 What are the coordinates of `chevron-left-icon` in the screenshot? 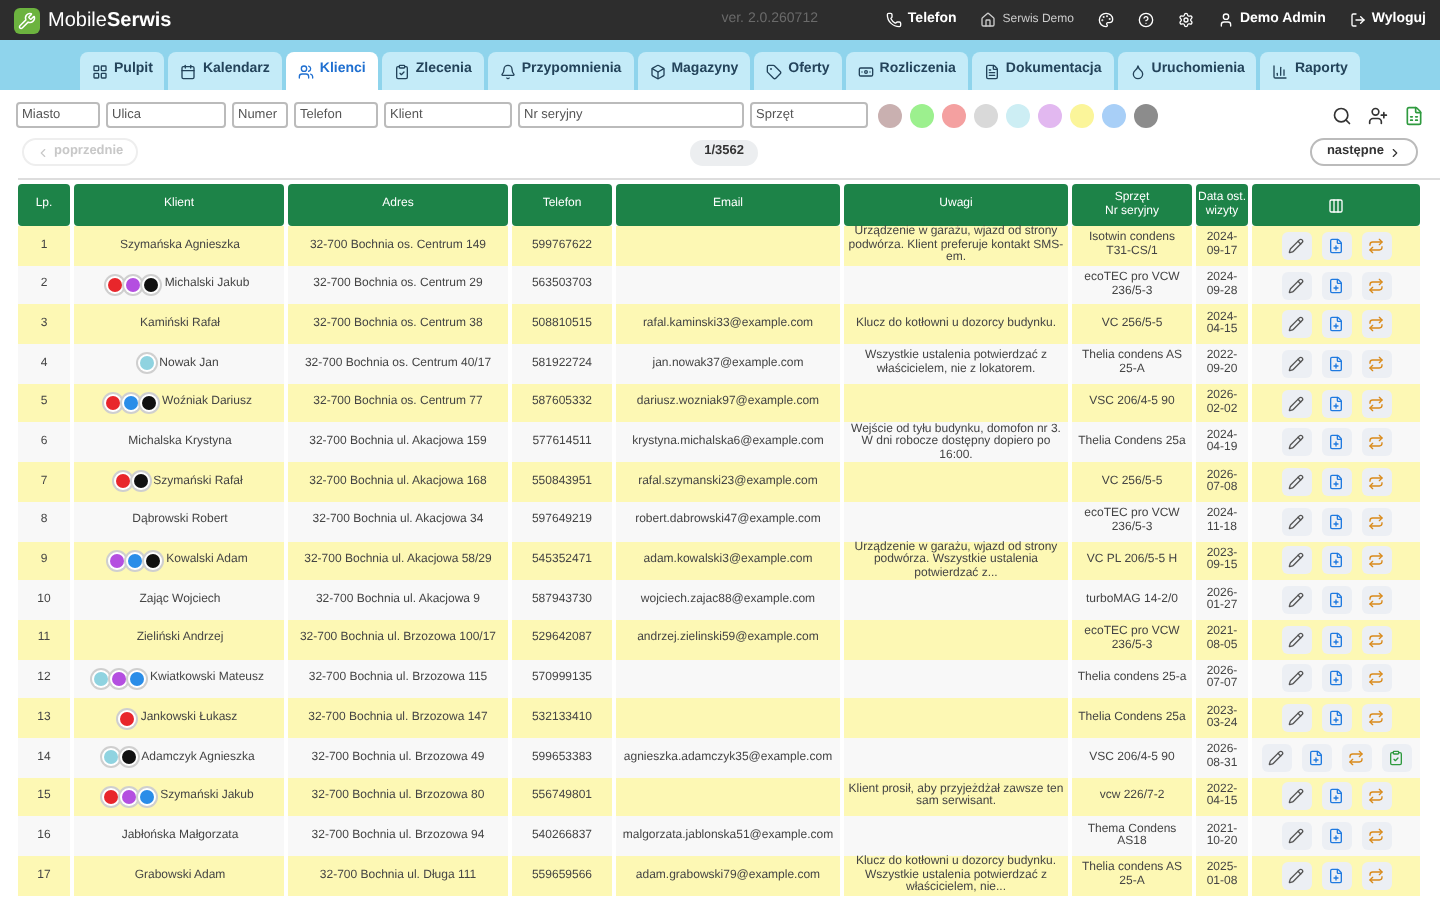 It's located at (43, 152).